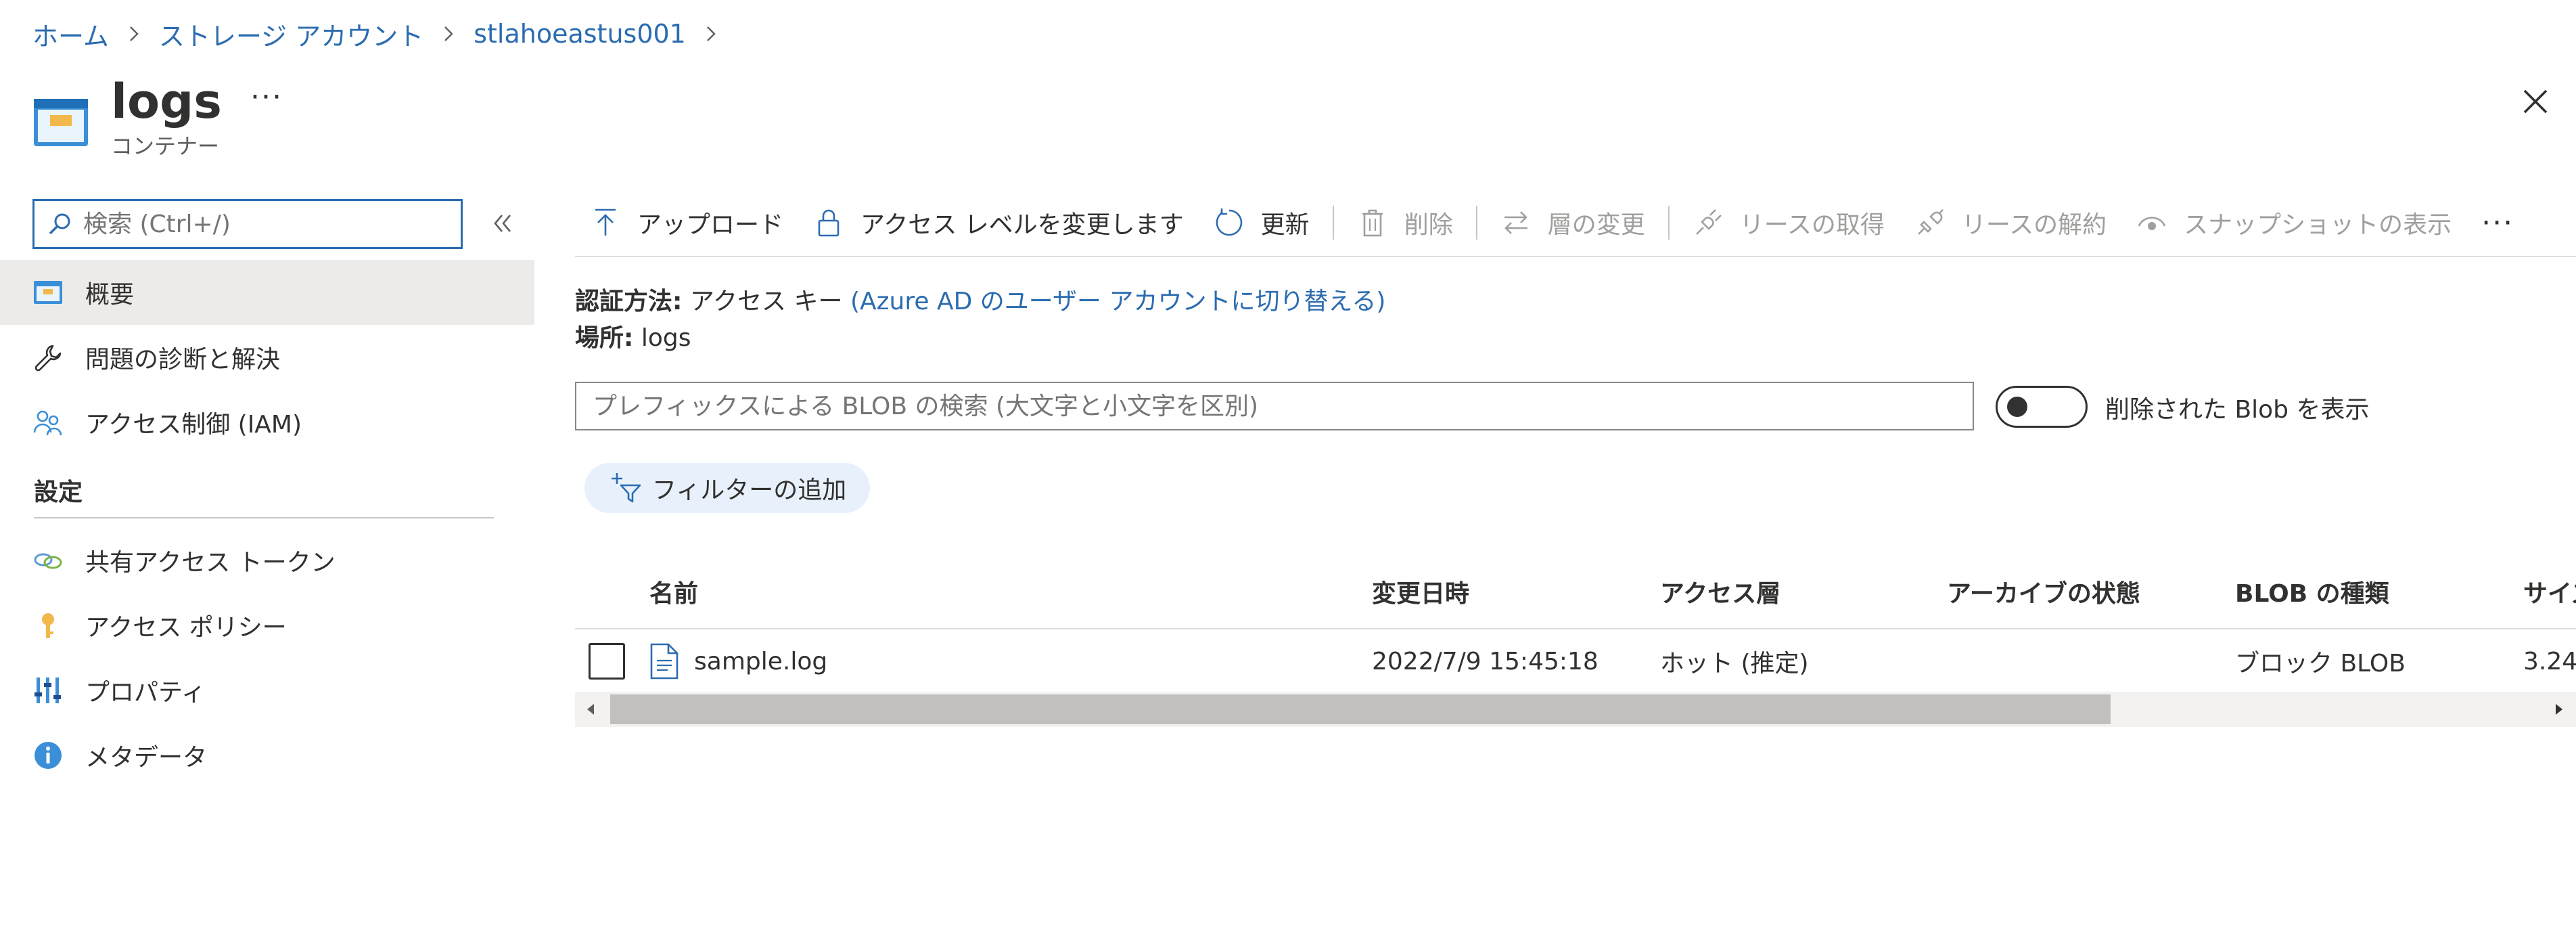 The width and height of the screenshot is (2576, 932). What do you see at coordinates (166, 101) in the screenshot?
I see `page-title: logs` at bounding box center [166, 101].